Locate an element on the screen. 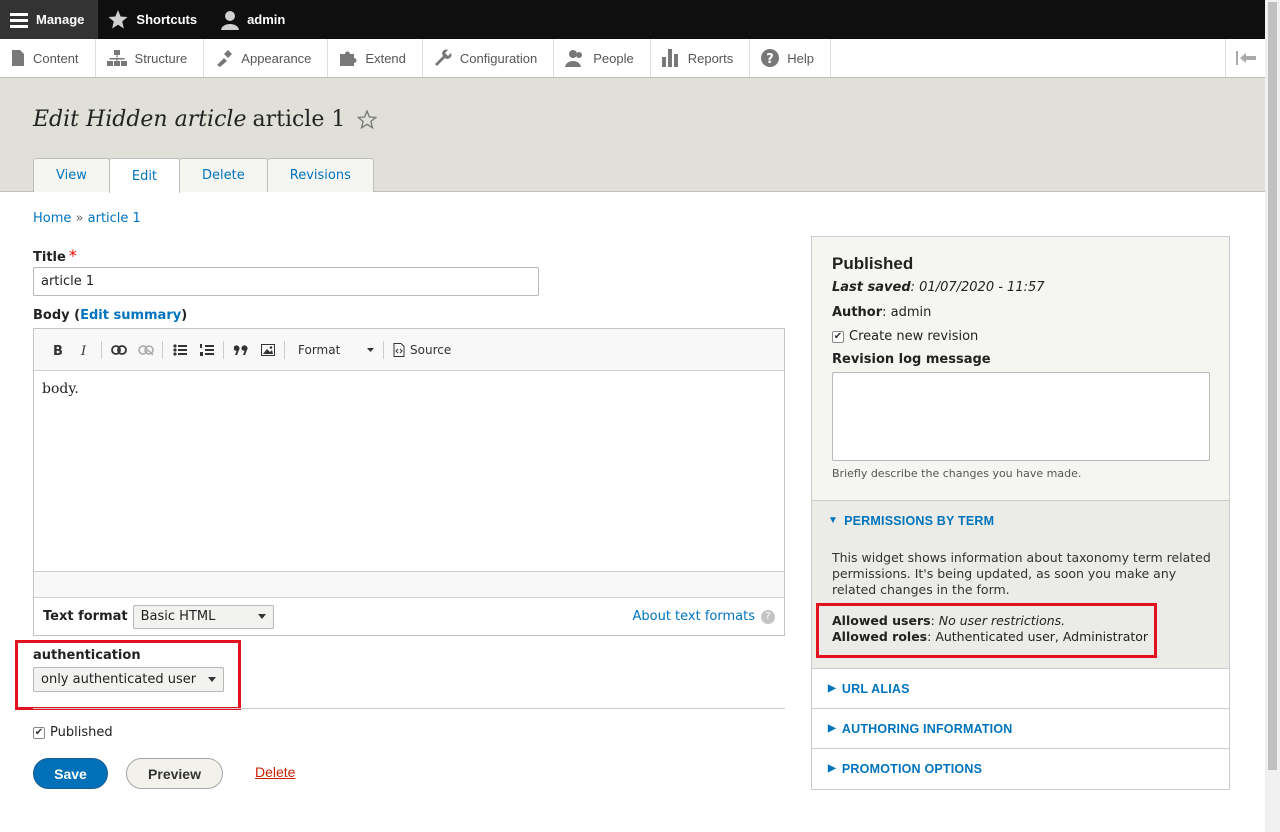 This screenshot has height=832, width=1280. editor-toolbar: B I Format Source is located at coordinates (409, 350).